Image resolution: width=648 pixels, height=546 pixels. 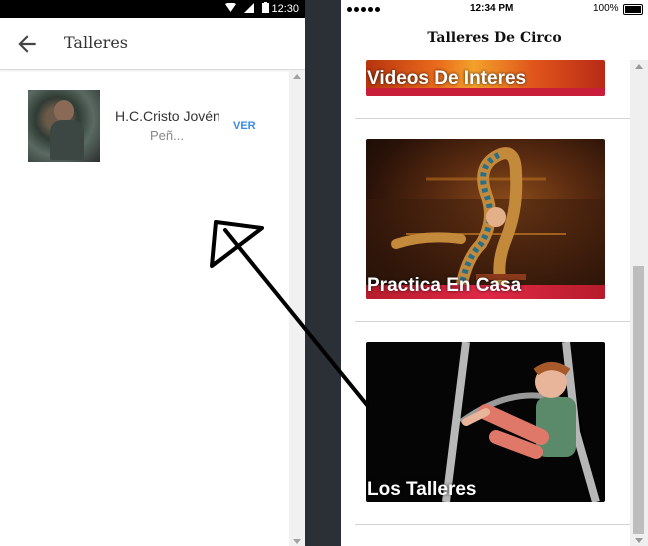 What do you see at coordinates (363, 9) in the screenshot?
I see `signal-dots-icon` at bounding box center [363, 9].